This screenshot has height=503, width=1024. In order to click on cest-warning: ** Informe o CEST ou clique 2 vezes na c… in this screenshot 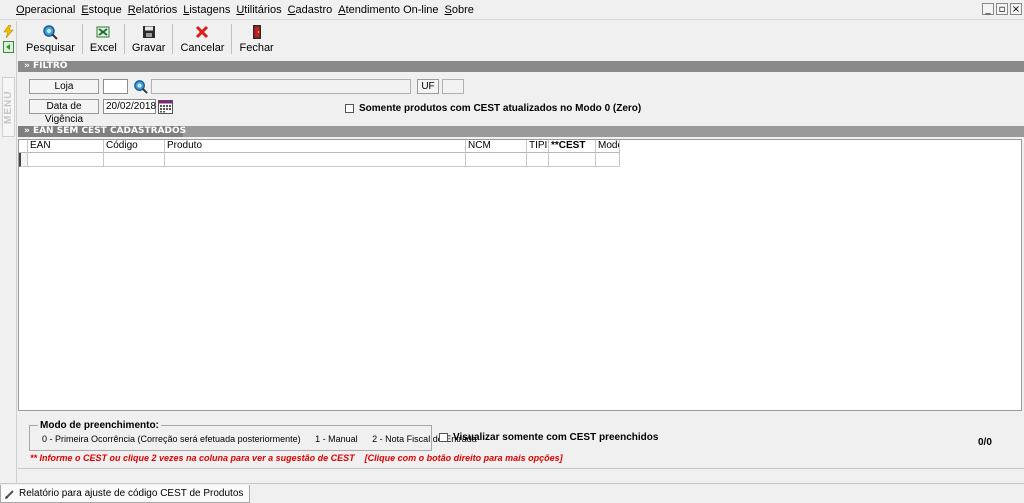, I will do `click(296, 458)`.